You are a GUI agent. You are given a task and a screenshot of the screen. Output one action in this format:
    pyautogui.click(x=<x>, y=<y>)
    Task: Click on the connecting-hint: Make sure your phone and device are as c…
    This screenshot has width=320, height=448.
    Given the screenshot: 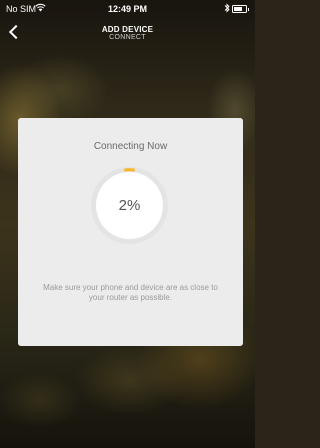 What is the action you would take?
    pyautogui.click(x=130, y=292)
    